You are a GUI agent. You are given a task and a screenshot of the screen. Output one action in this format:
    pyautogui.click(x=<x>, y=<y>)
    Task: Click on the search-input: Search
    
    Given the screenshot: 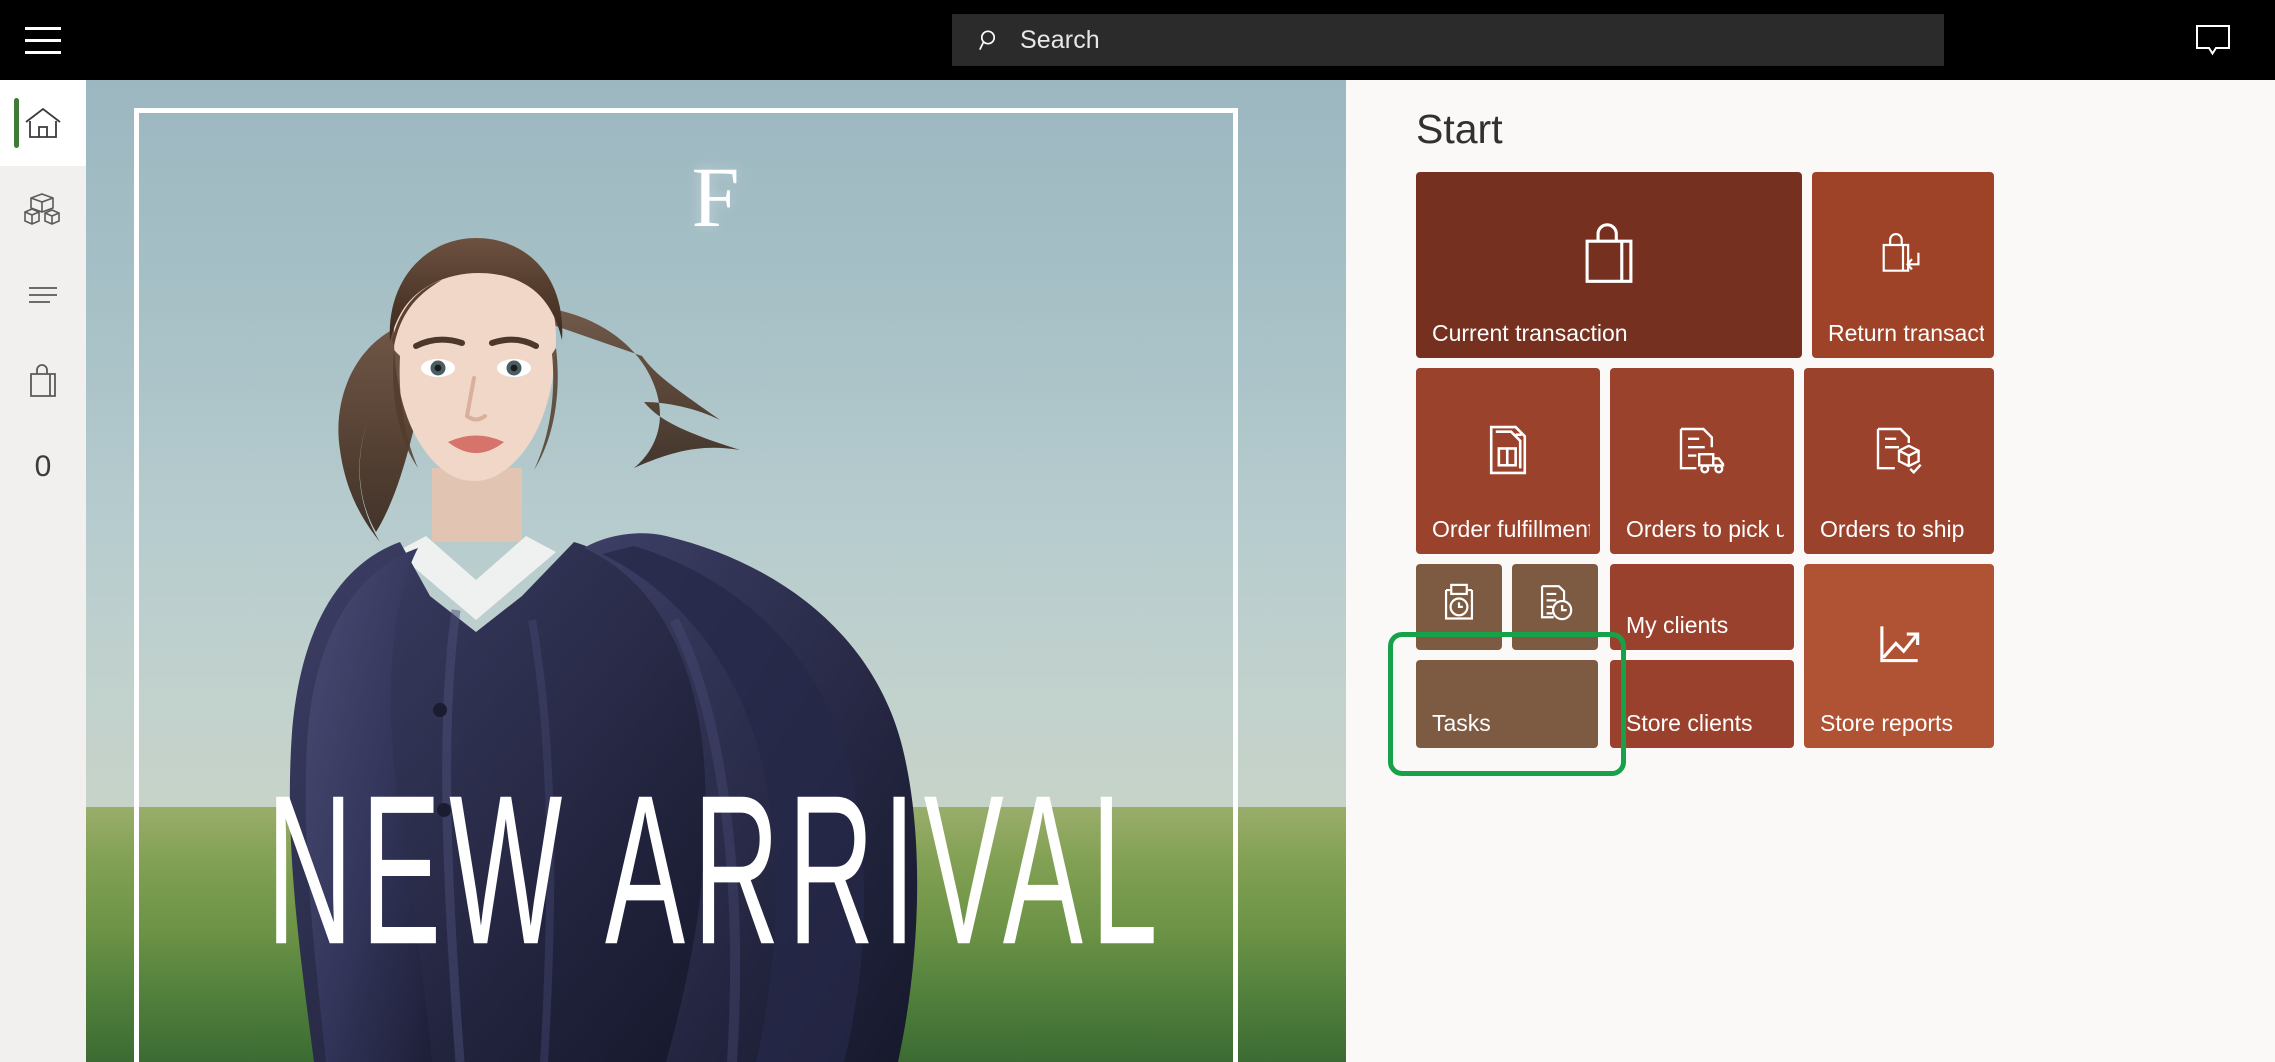 What is the action you would take?
    pyautogui.click(x=1448, y=40)
    